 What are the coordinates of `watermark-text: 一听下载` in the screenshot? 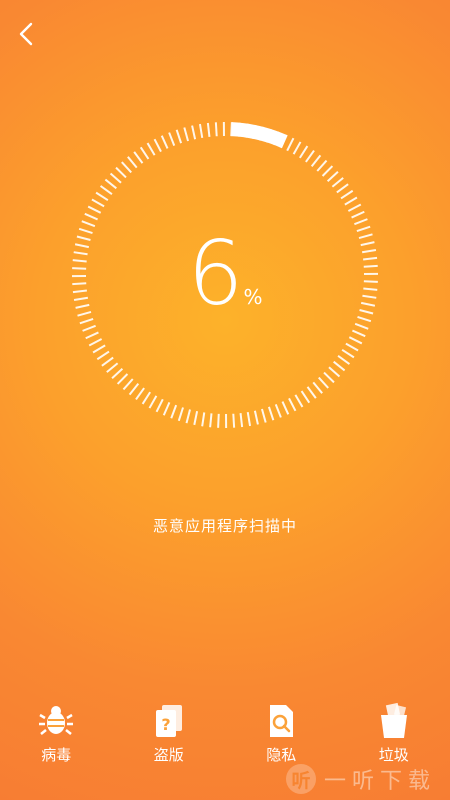 It's located at (379, 781).